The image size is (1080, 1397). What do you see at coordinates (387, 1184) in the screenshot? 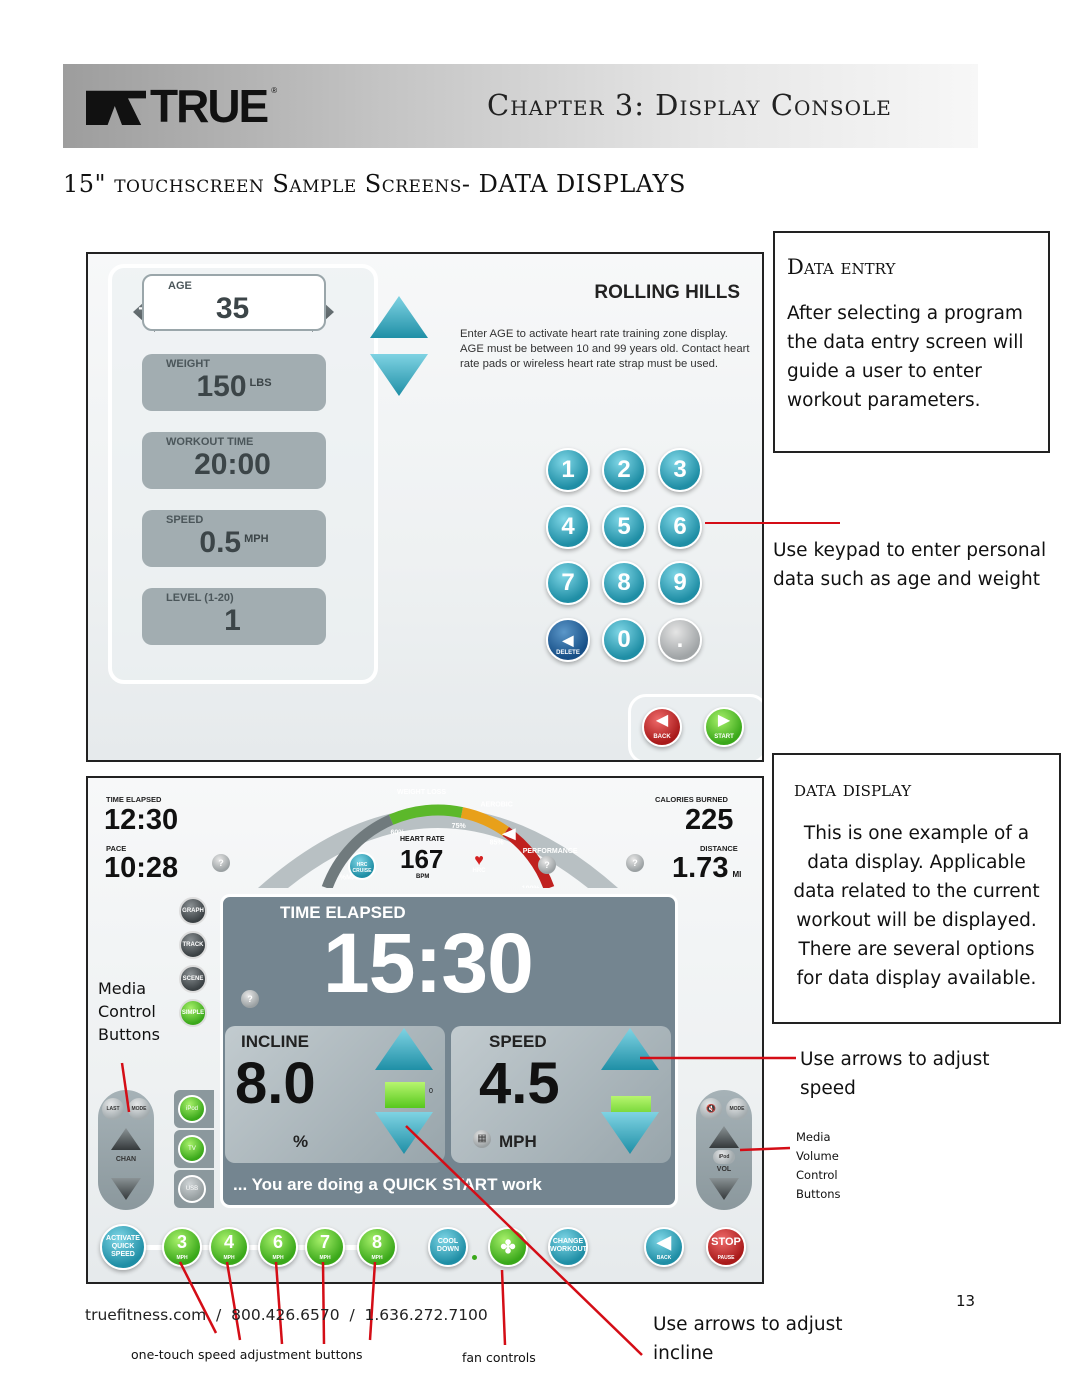
I see `scrolling-message: ... You are doing a QUICK START work` at bounding box center [387, 1184].